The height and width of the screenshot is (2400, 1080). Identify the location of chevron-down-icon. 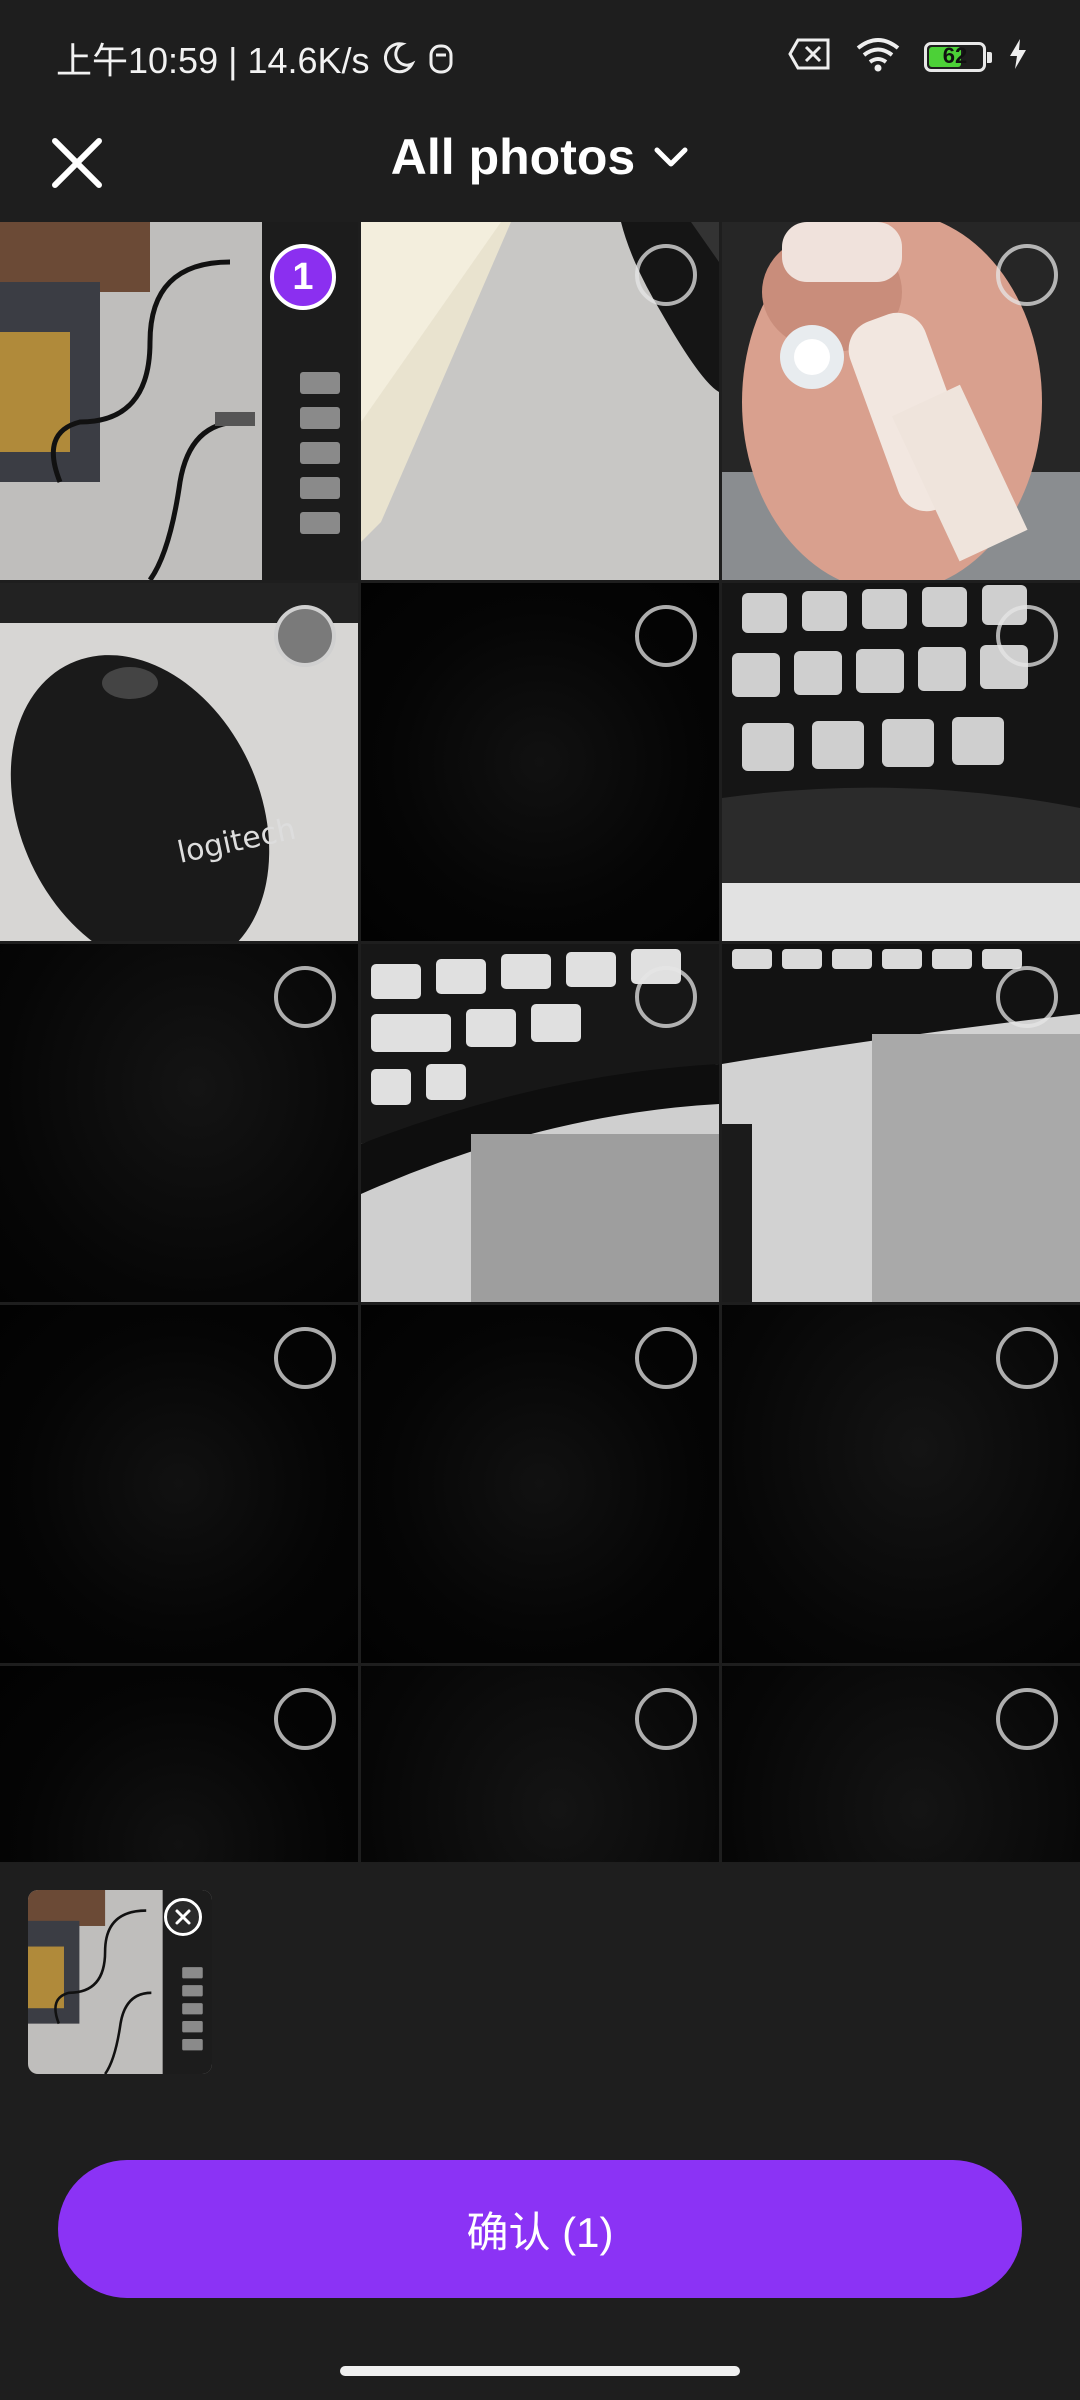
(671, 157).